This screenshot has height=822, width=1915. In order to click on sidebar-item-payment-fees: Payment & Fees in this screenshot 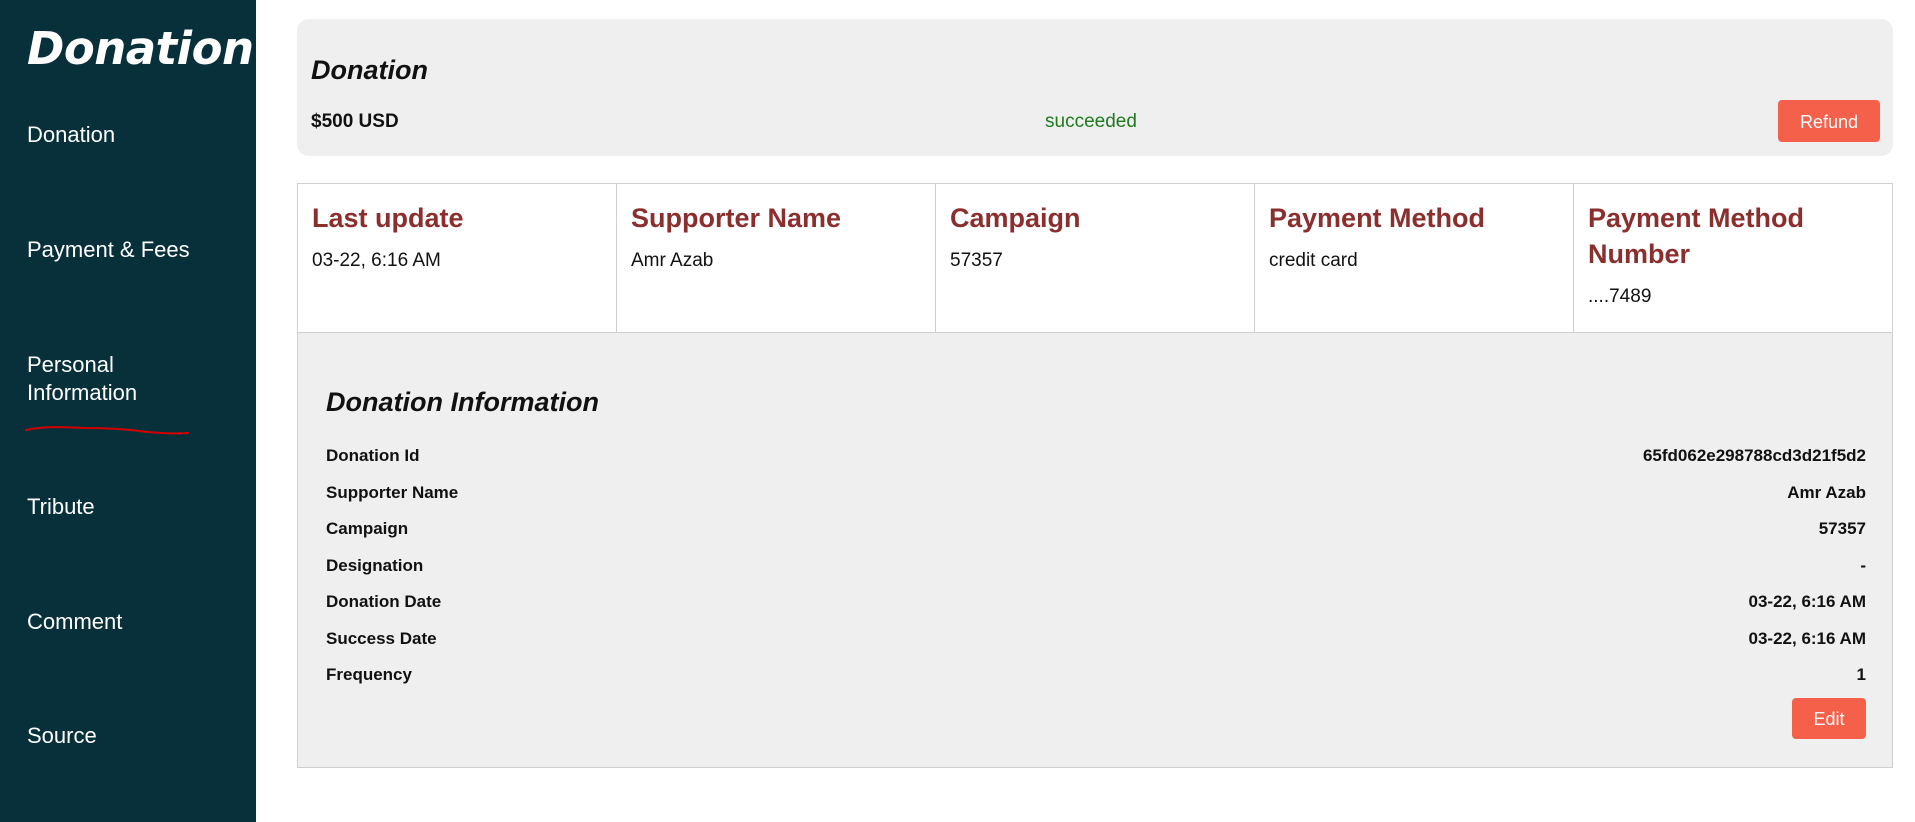, I will do `click(108, 250)`.